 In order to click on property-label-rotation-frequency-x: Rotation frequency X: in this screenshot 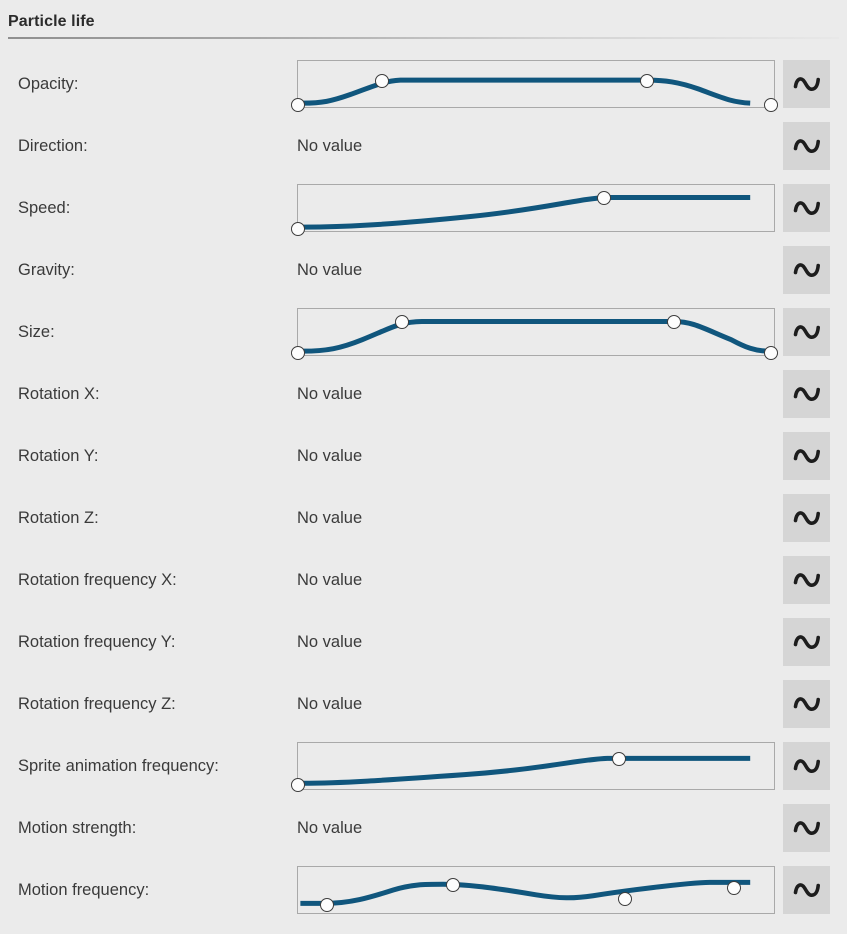, I will do `click(97, 579)`.